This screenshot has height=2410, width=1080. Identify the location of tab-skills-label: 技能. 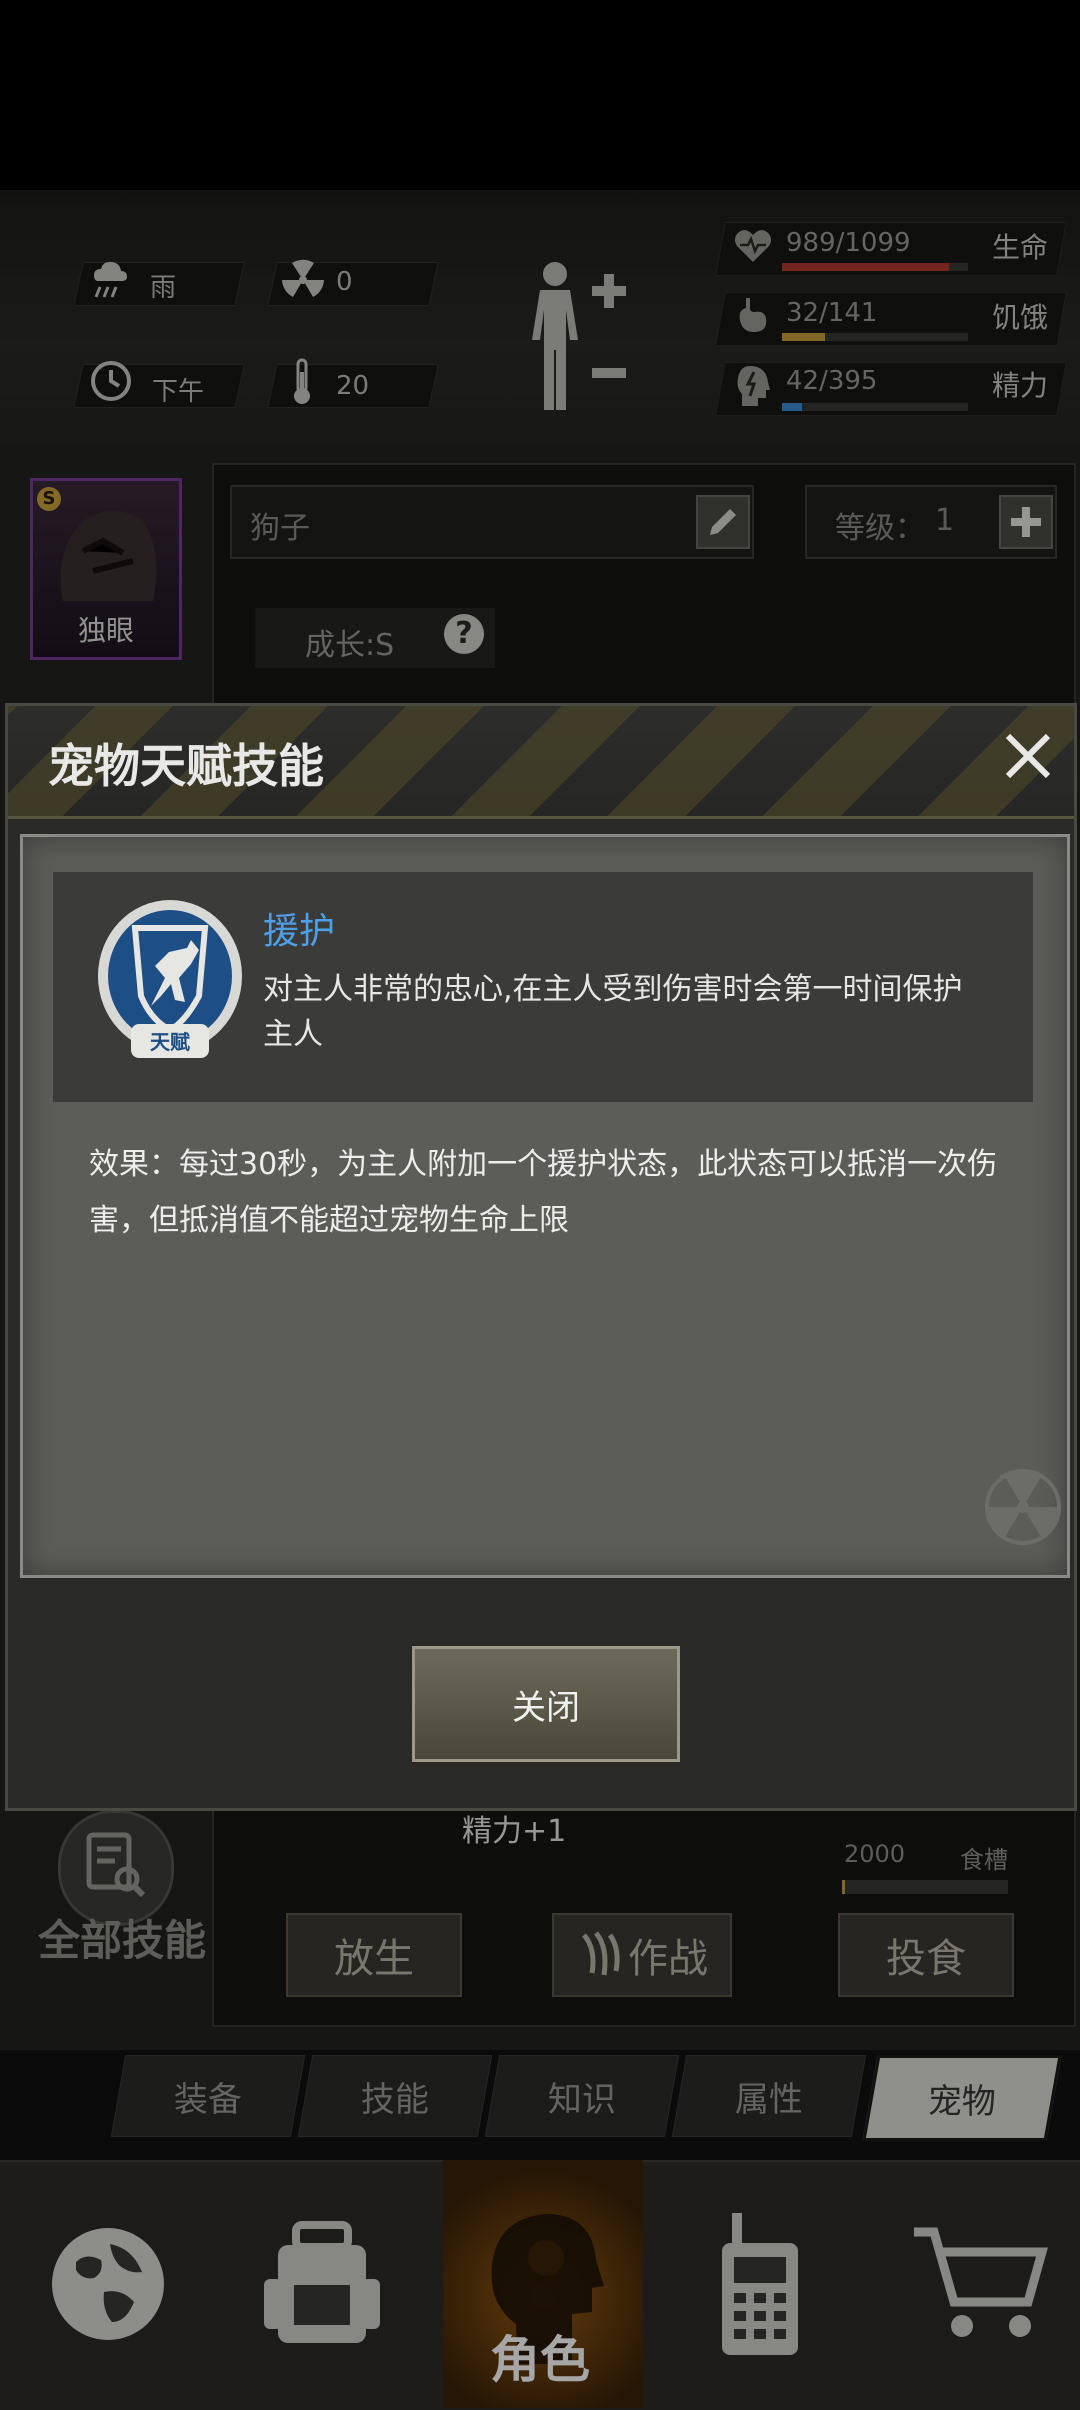
(395, 2099).